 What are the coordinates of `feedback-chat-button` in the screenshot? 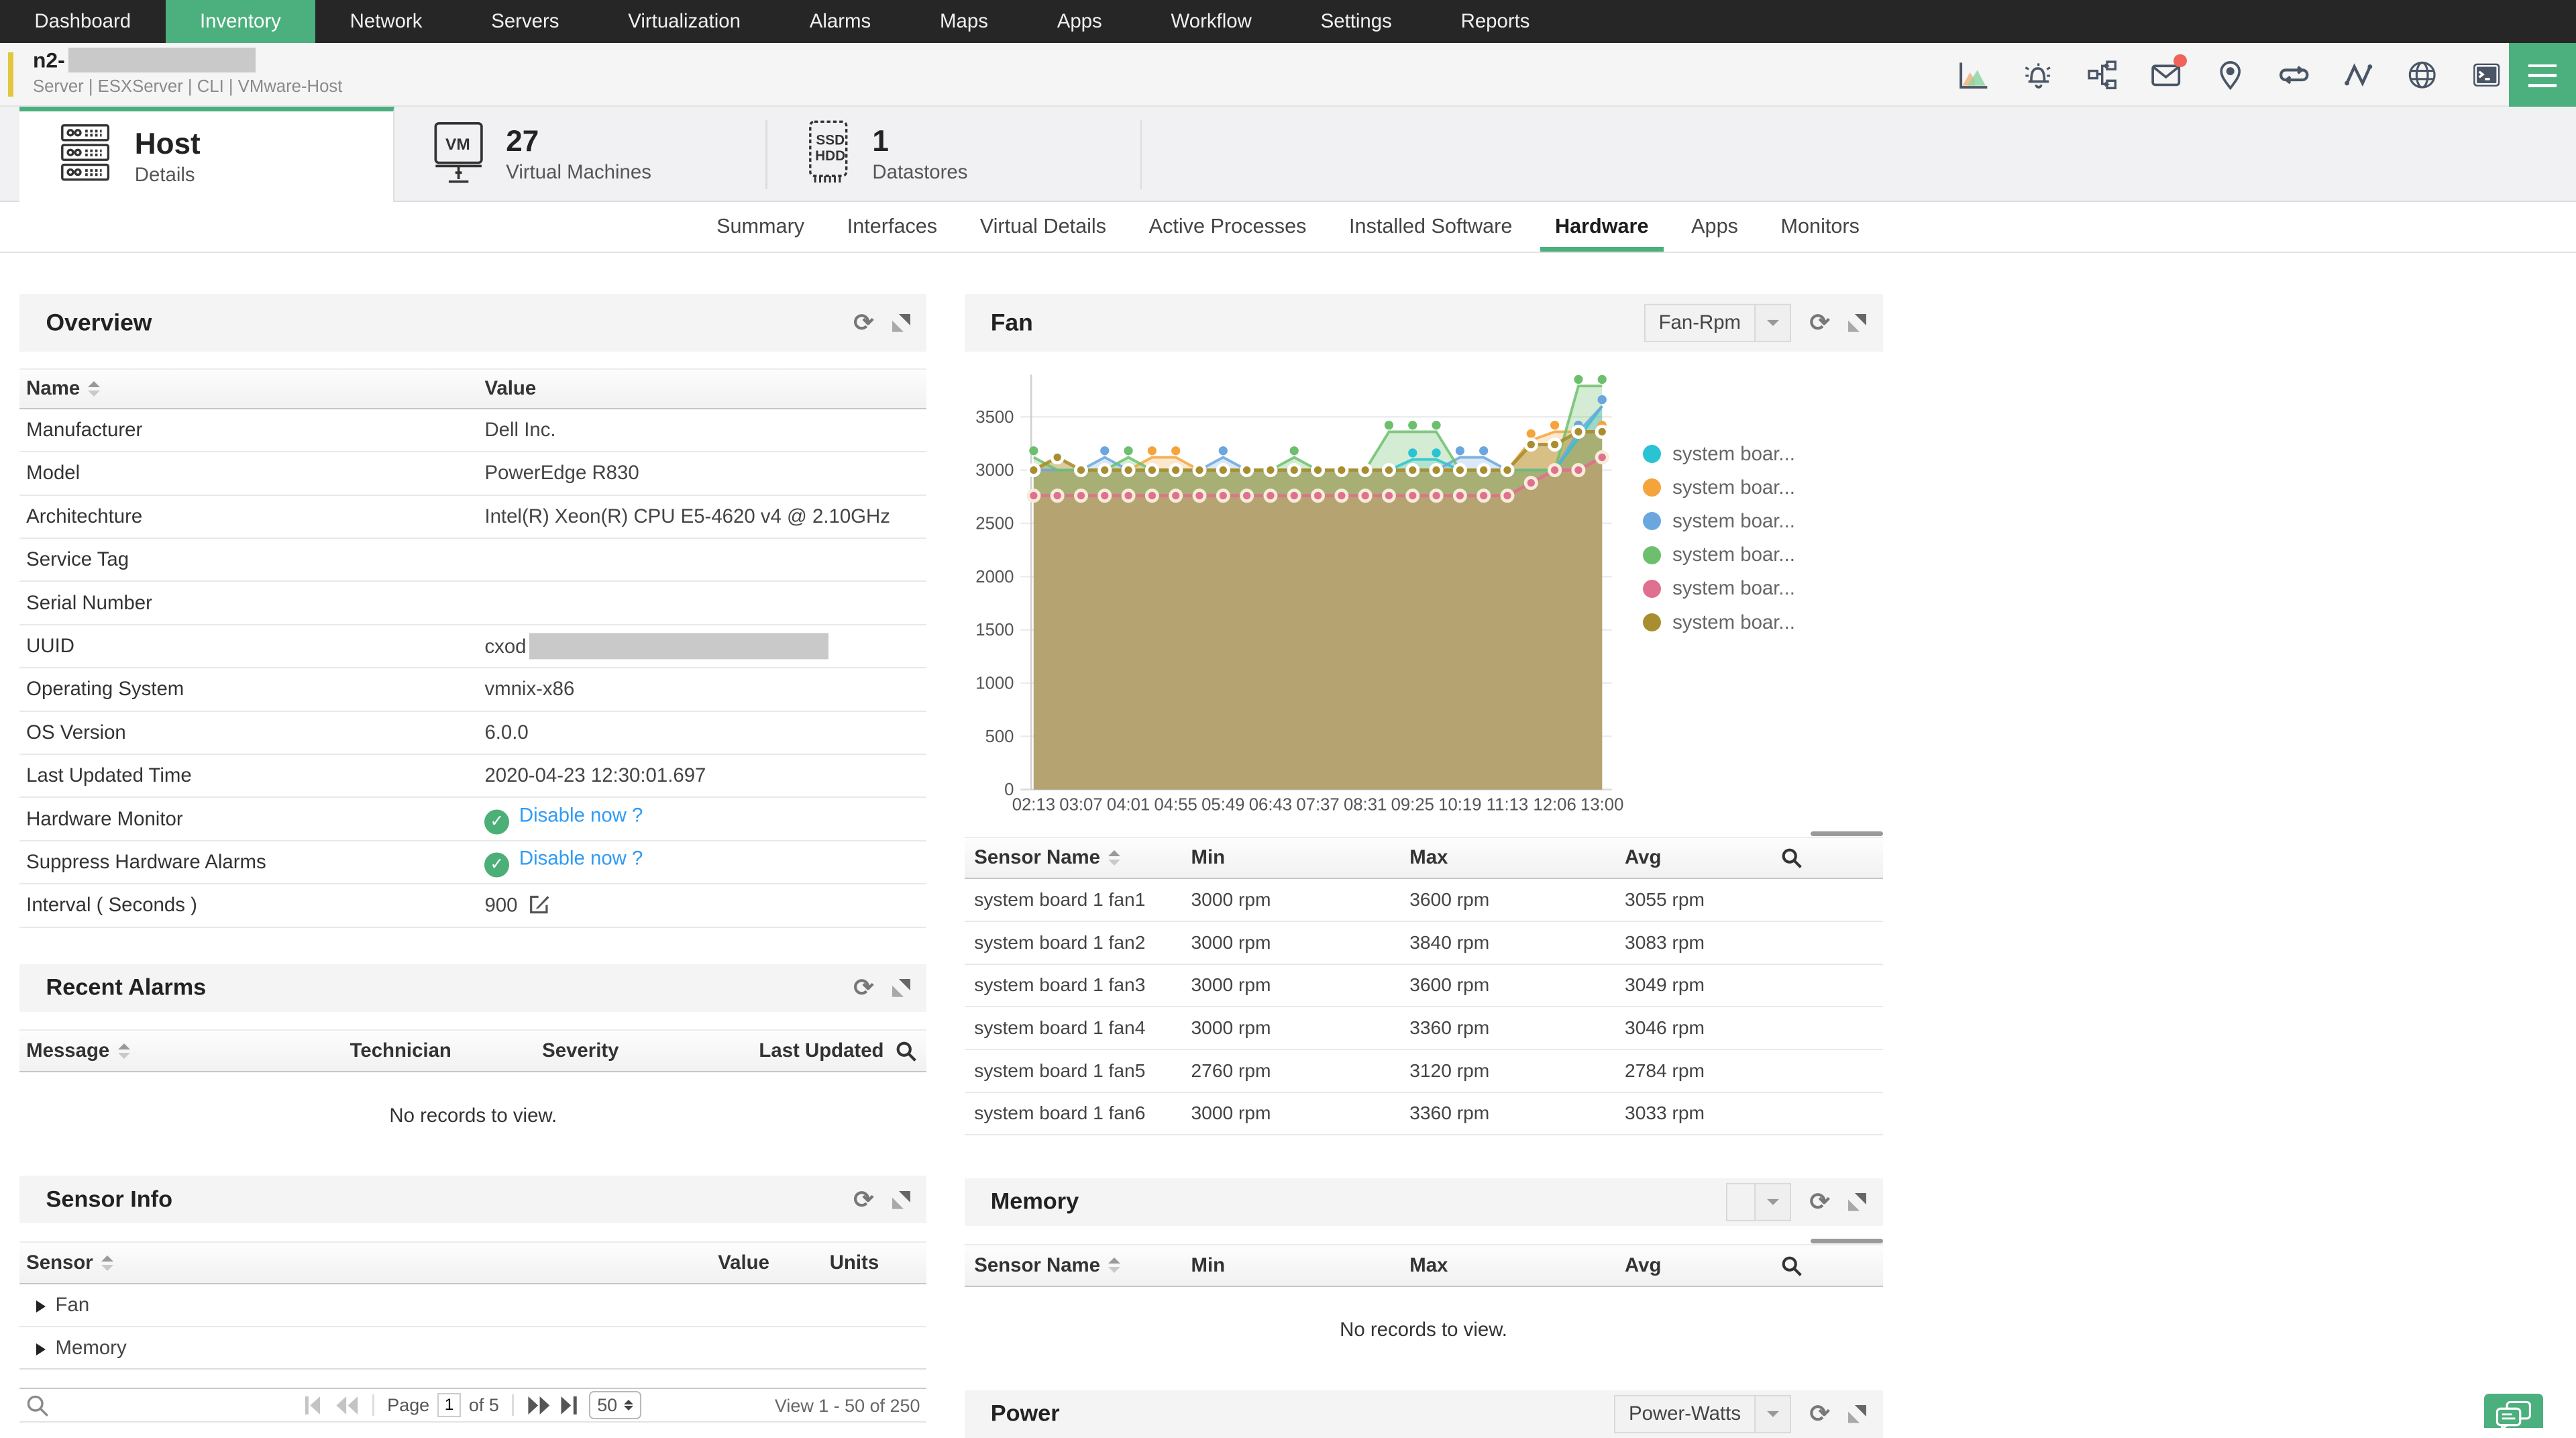 It's located at (2513, 1412).